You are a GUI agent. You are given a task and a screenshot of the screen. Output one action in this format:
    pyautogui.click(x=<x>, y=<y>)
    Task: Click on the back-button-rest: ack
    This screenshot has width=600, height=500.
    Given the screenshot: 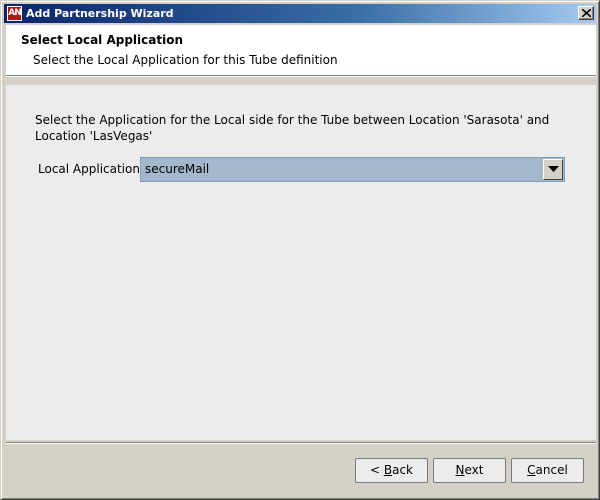 What is the action you would take?
    pyautogui.click(x=402, y=470)
    